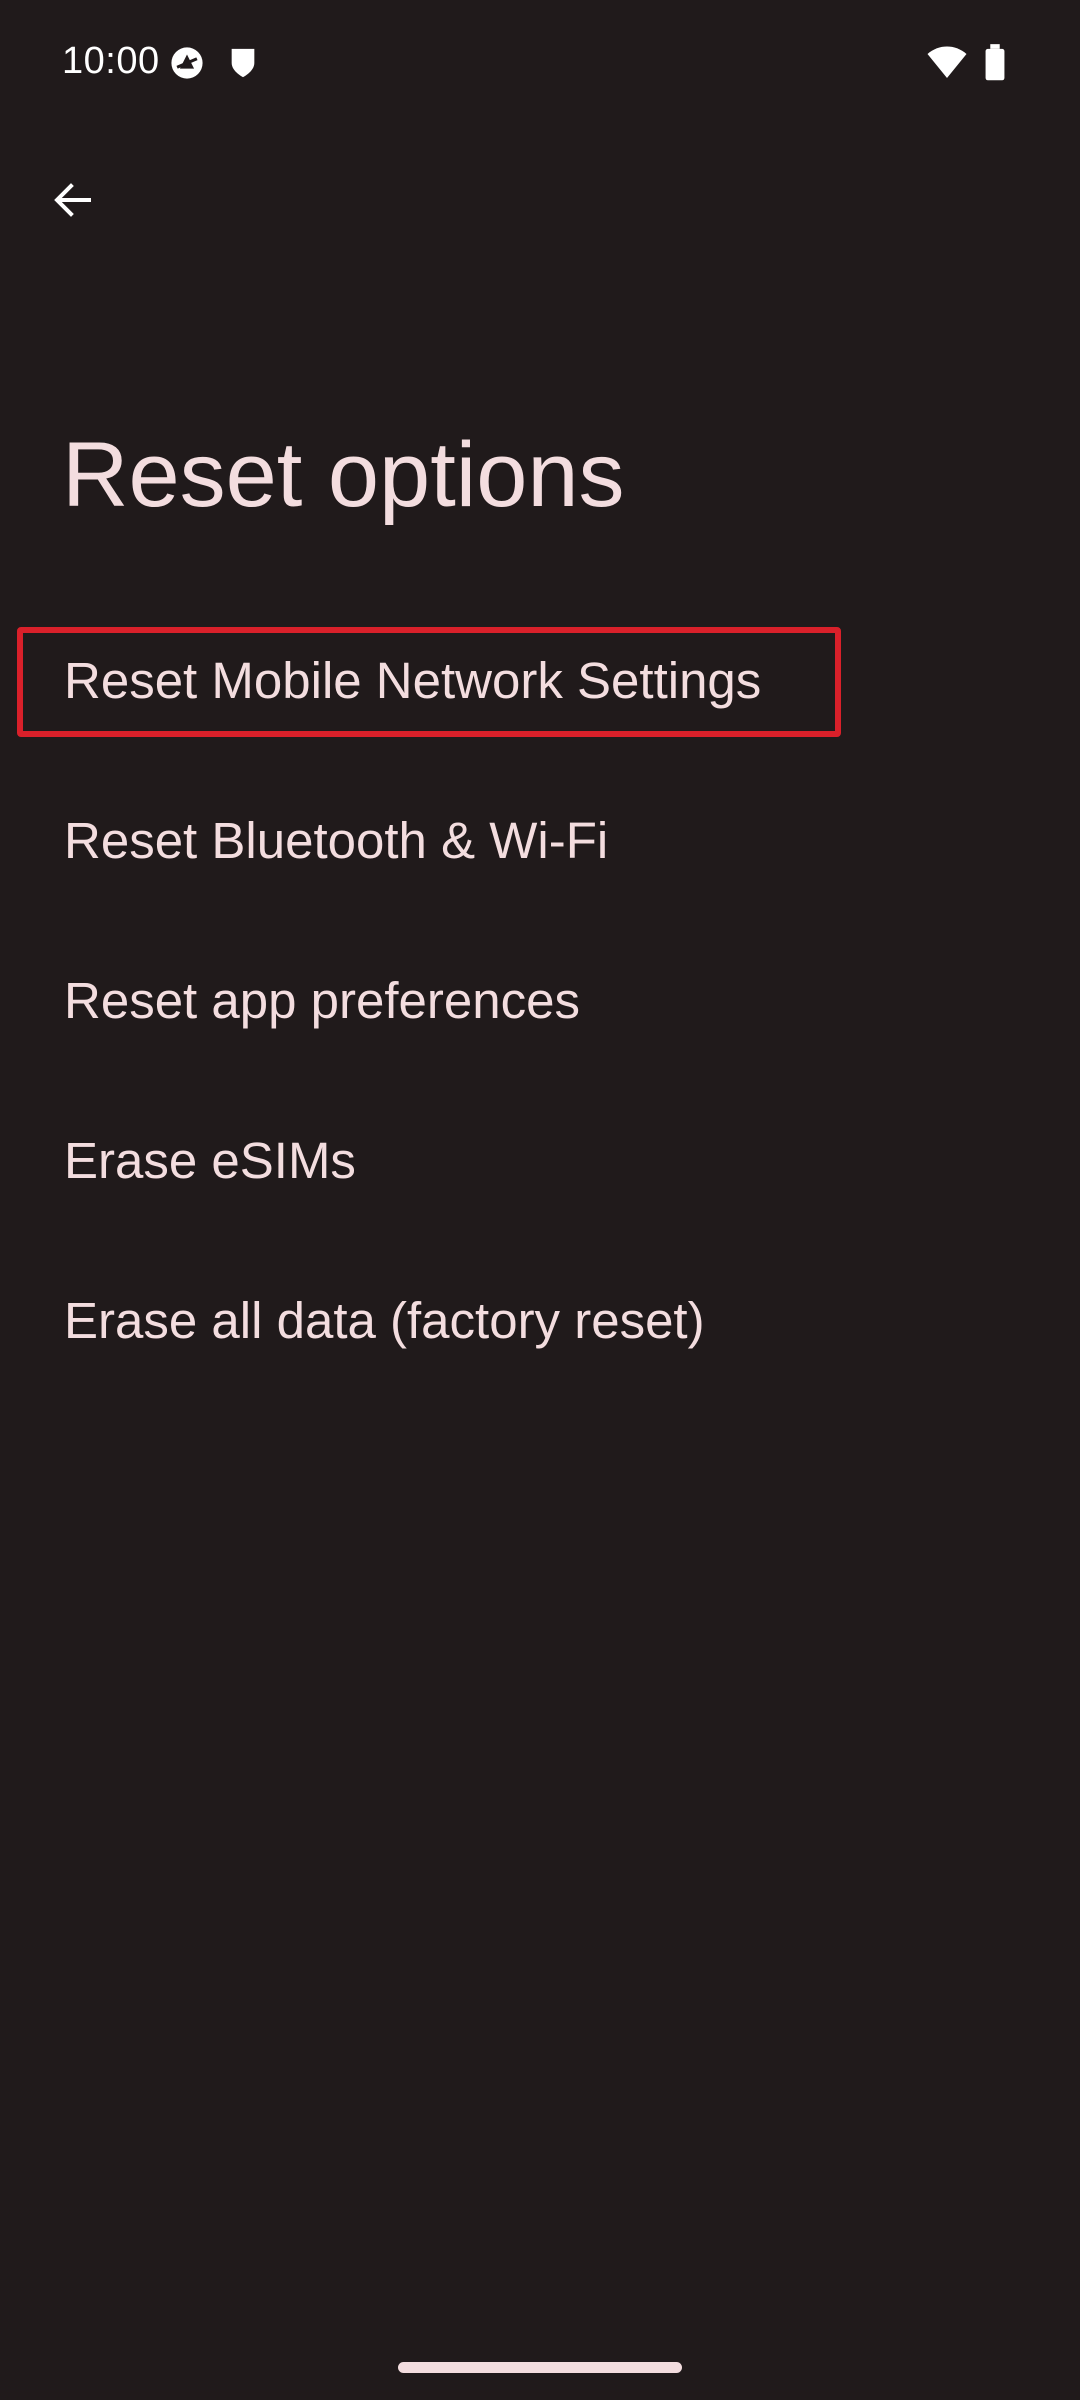 The image size is (1080, 2400). Describe the element at coordinates (413, 680) in the screenshot. I see `option-label: Reset Mobile Network Settings` at that location.